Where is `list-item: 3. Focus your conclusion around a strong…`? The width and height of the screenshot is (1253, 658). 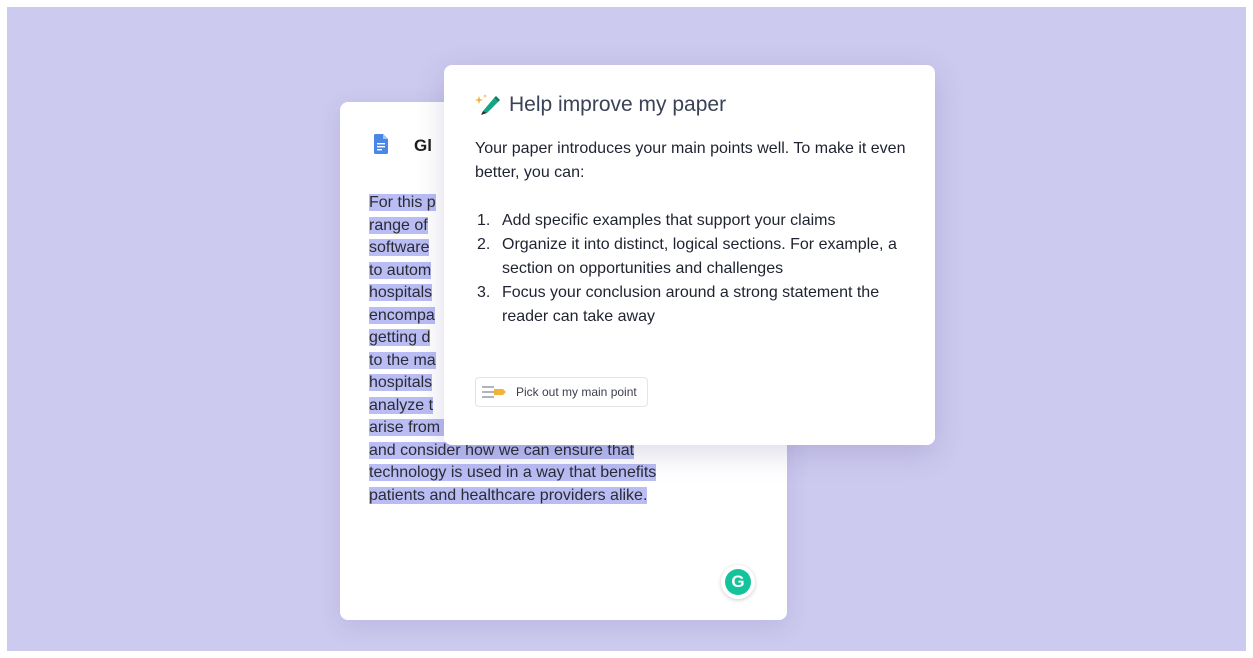
list-item: 3. Focus your conclusion around a strong… is located at coordinates (695, 305).